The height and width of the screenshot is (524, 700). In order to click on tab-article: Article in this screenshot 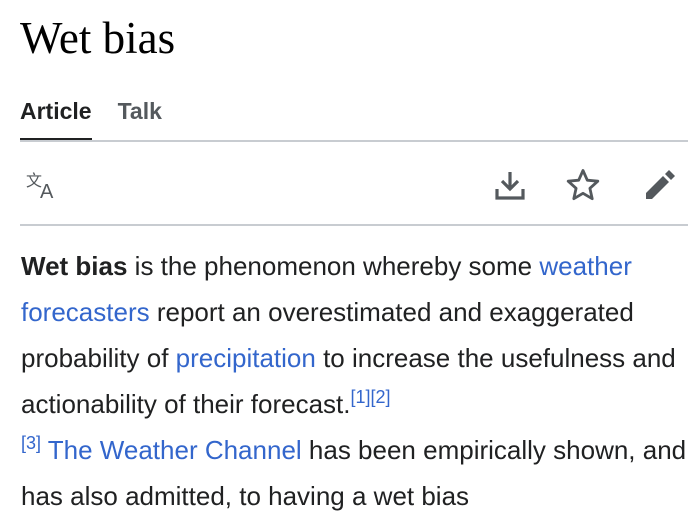, I will do `click(56, 118)`.